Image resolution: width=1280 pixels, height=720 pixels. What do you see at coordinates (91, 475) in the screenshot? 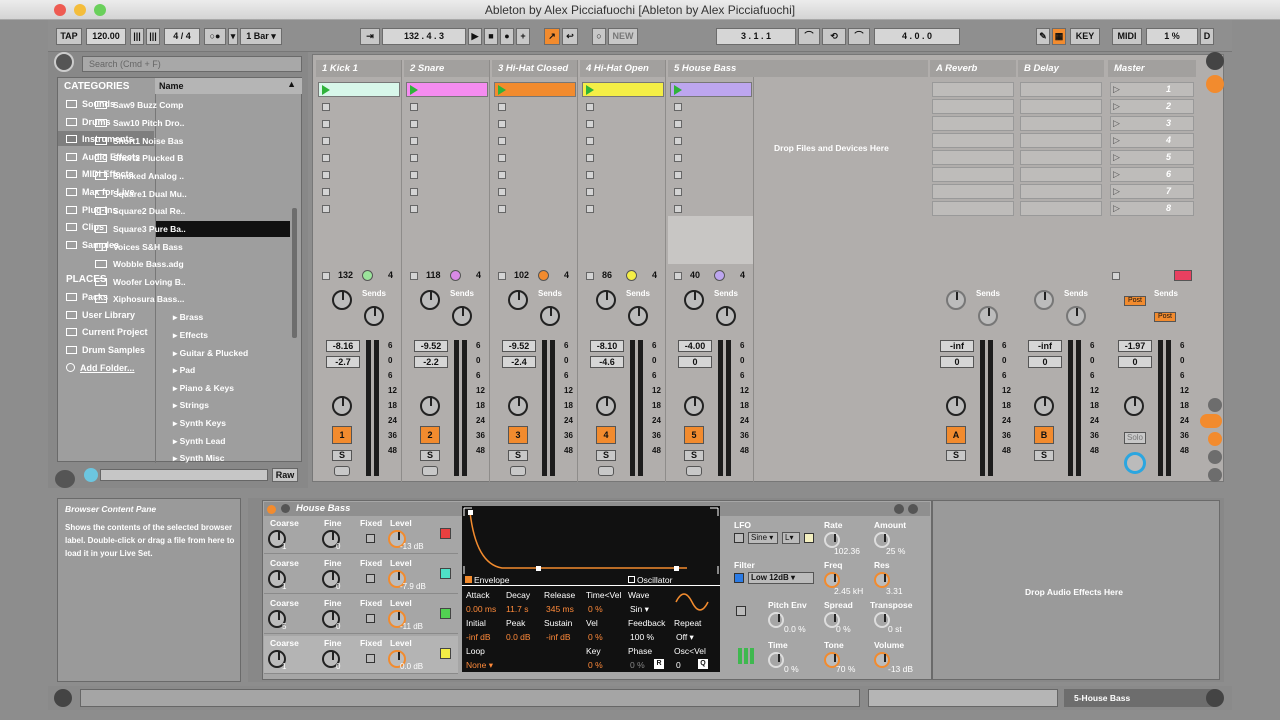
I see `preview-icon` at bounding box center [91, 475].